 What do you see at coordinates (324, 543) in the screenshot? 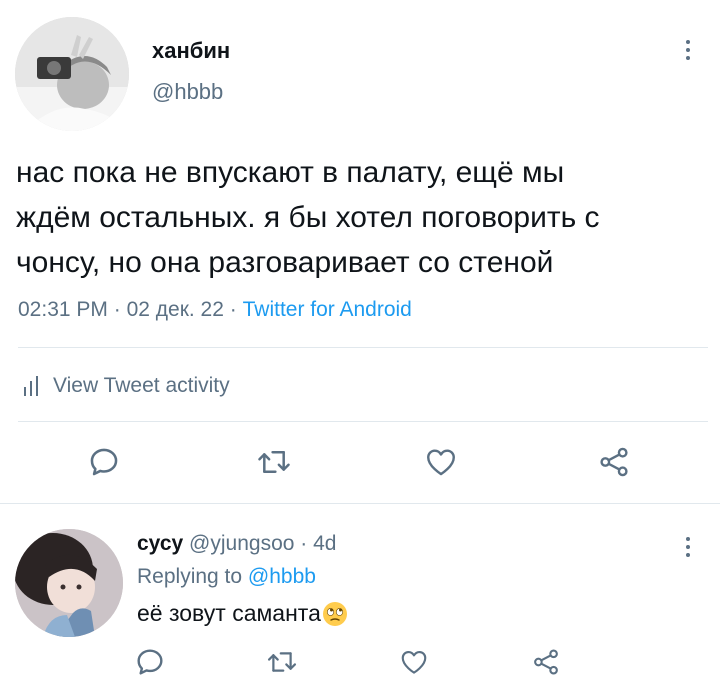
I see `reply-age: 4d` at bounding box center [324, 543].